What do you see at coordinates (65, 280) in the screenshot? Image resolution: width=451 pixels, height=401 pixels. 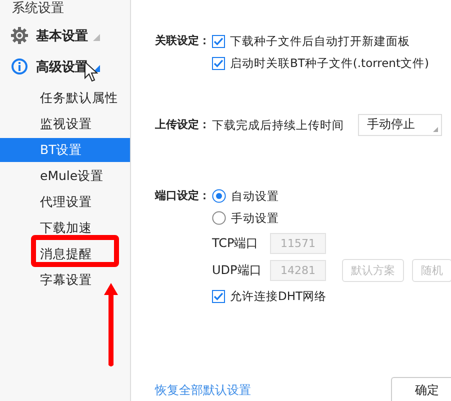 I see `sidebar-item: 字幕设置` at bounding box center [65, 280].